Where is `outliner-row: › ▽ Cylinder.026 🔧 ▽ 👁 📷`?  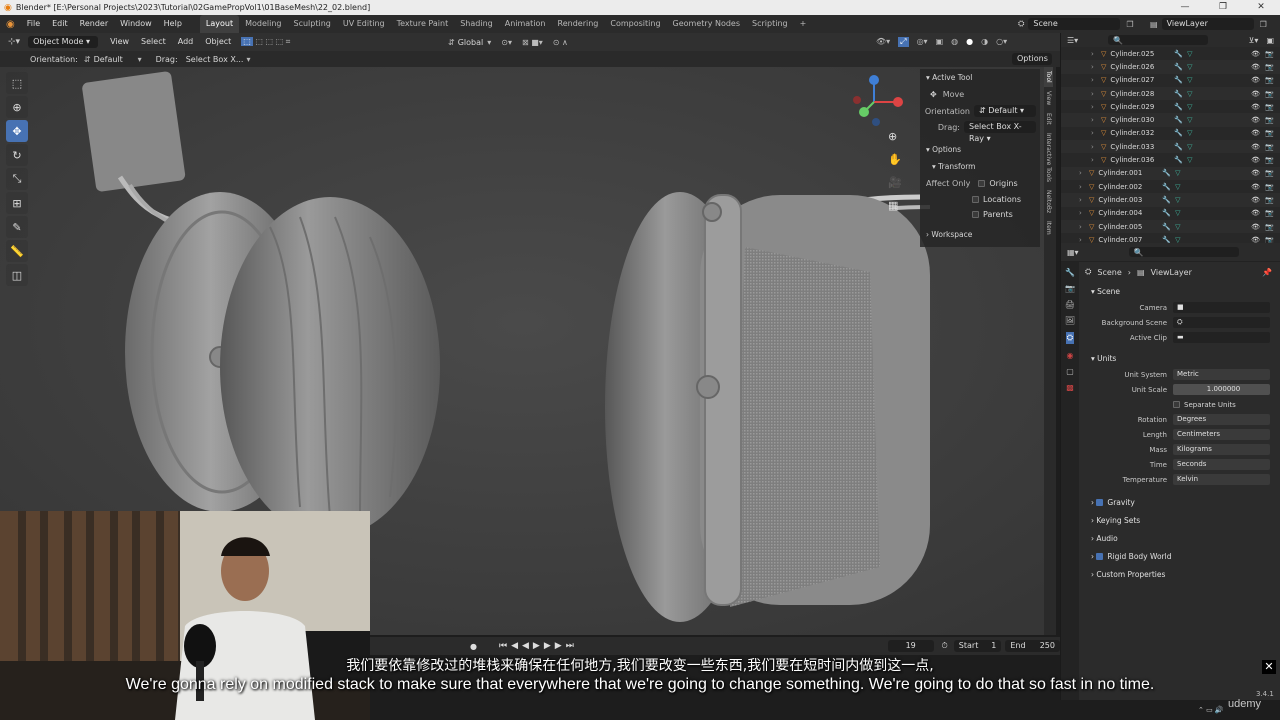
outliner-row: › ▽ Cylinder.026 🔧 ▽ 👁 📷 is located at coordinates (1170, 67).